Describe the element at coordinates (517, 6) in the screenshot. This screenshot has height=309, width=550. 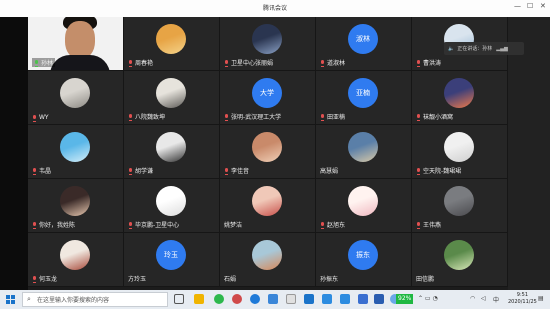
I see `minimize-icon: —` at that location.